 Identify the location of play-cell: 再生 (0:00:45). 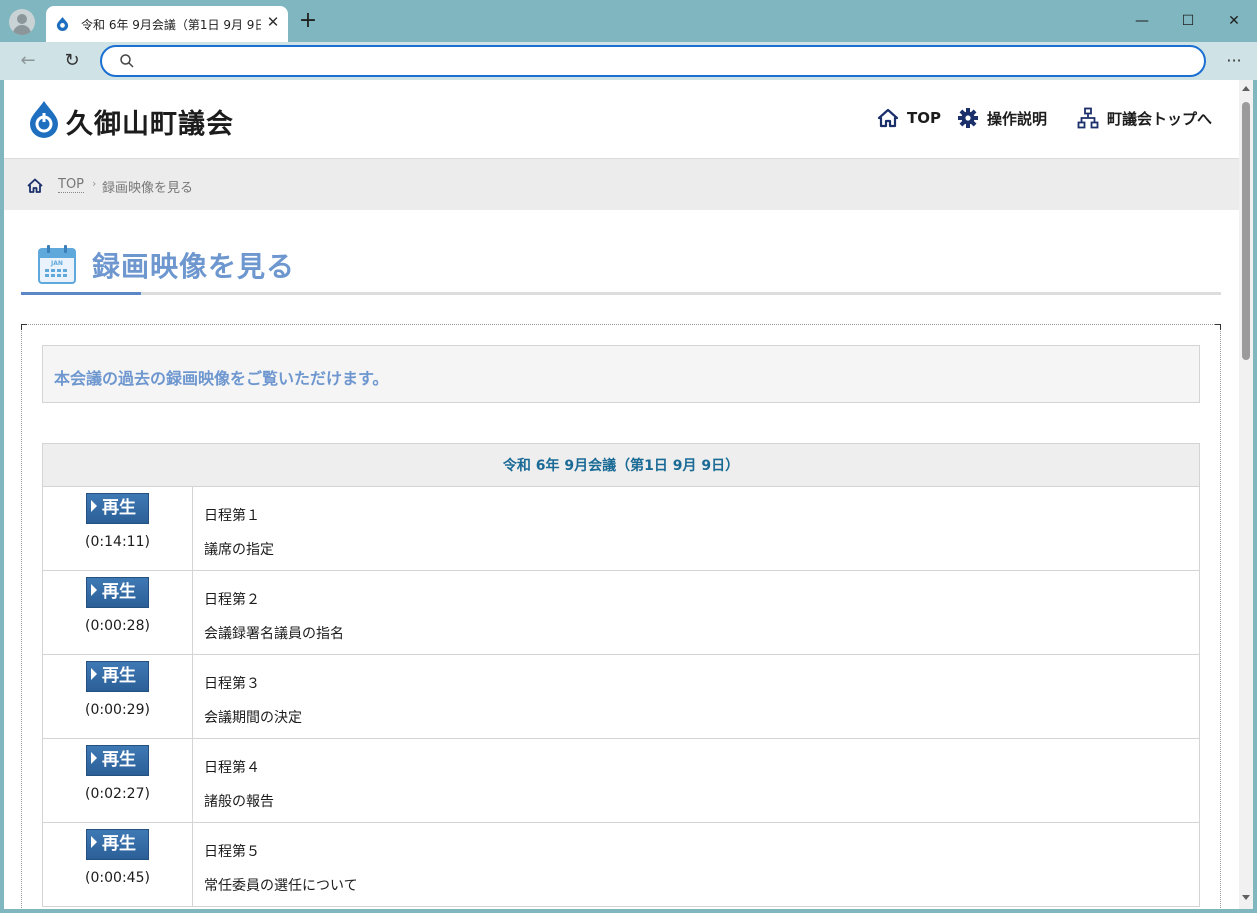
(117, 864).